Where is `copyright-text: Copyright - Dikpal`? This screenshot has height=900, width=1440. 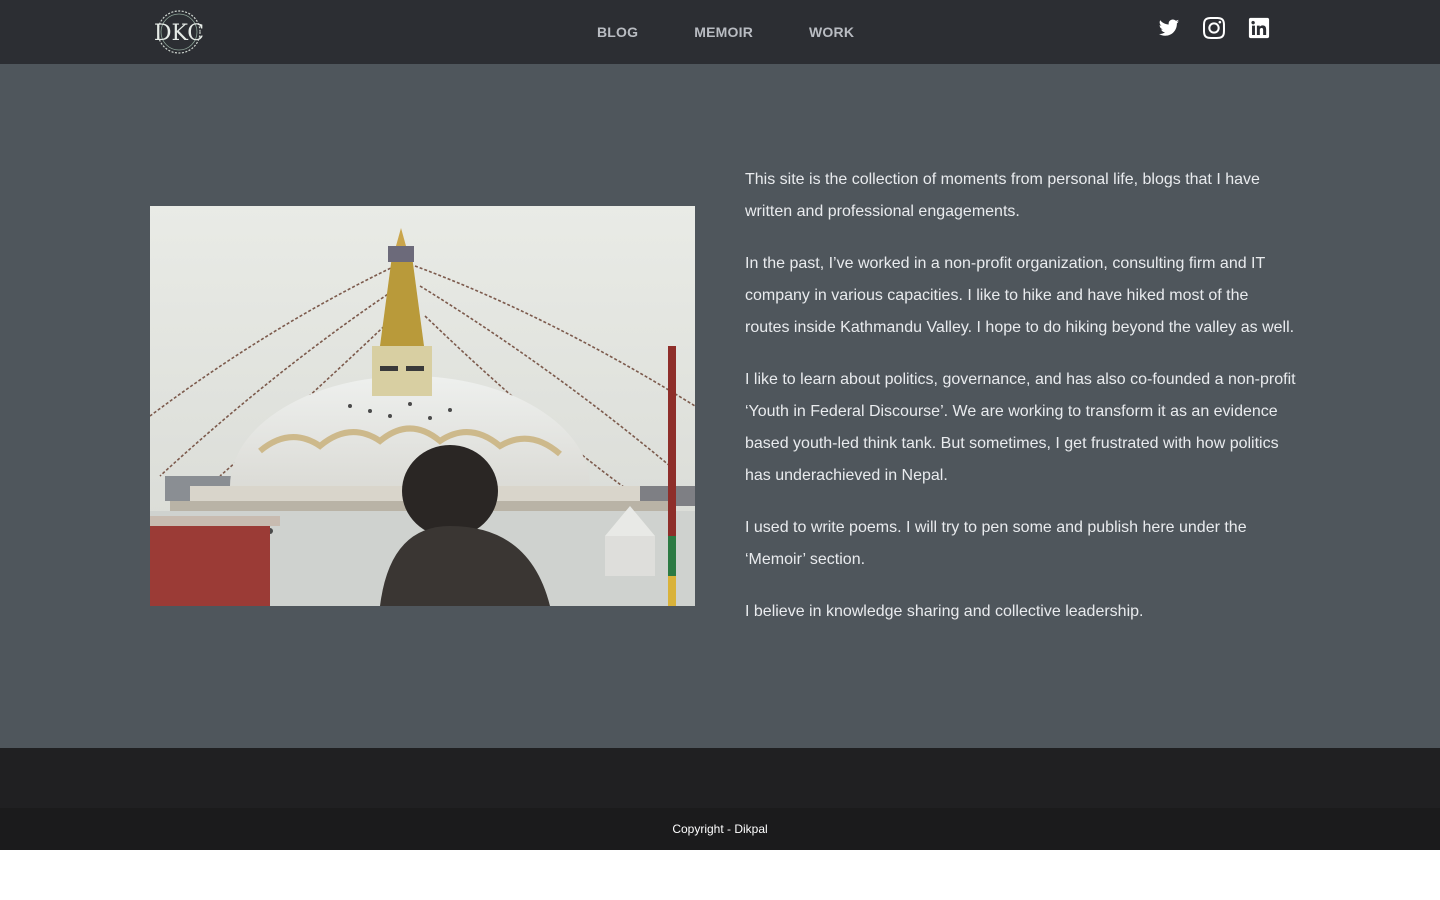
copyright-text: Copyright - Dikpal is located at coordinates (720, 829).